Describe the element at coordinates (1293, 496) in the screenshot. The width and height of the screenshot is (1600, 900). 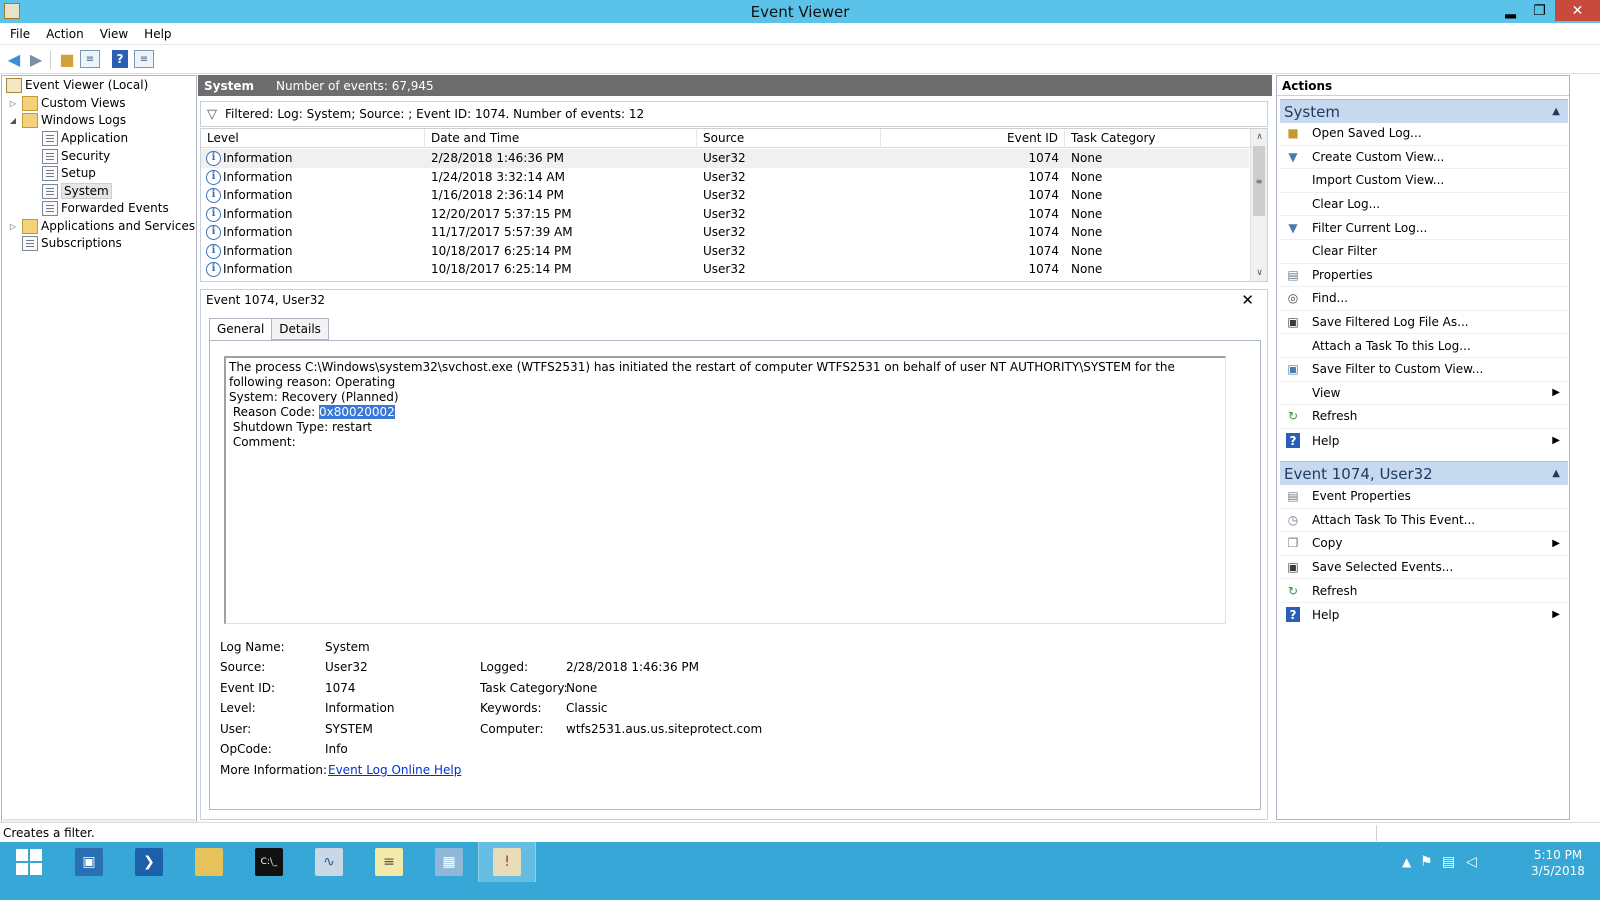
I see `properties-icon: ▤` at that location.